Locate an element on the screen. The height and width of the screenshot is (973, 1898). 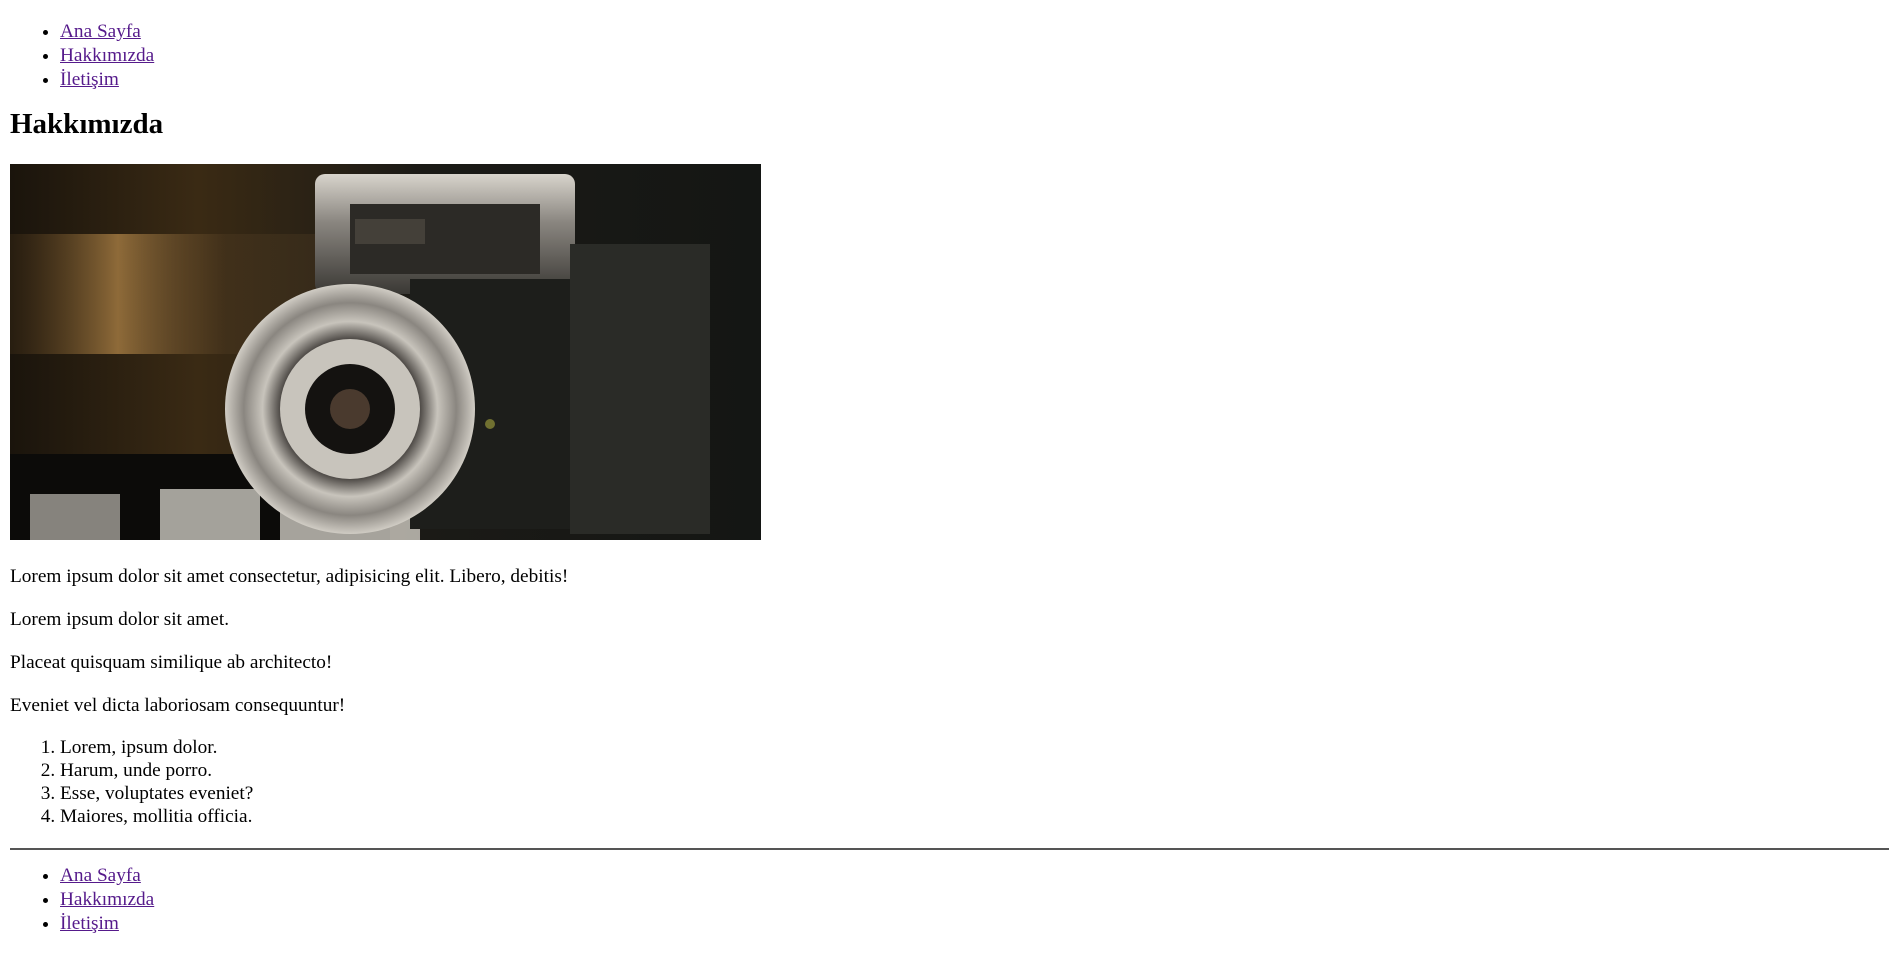
bottom-nav: Ana Sayfa Hakkımızda İletişim is located at coordinates (949, 900).